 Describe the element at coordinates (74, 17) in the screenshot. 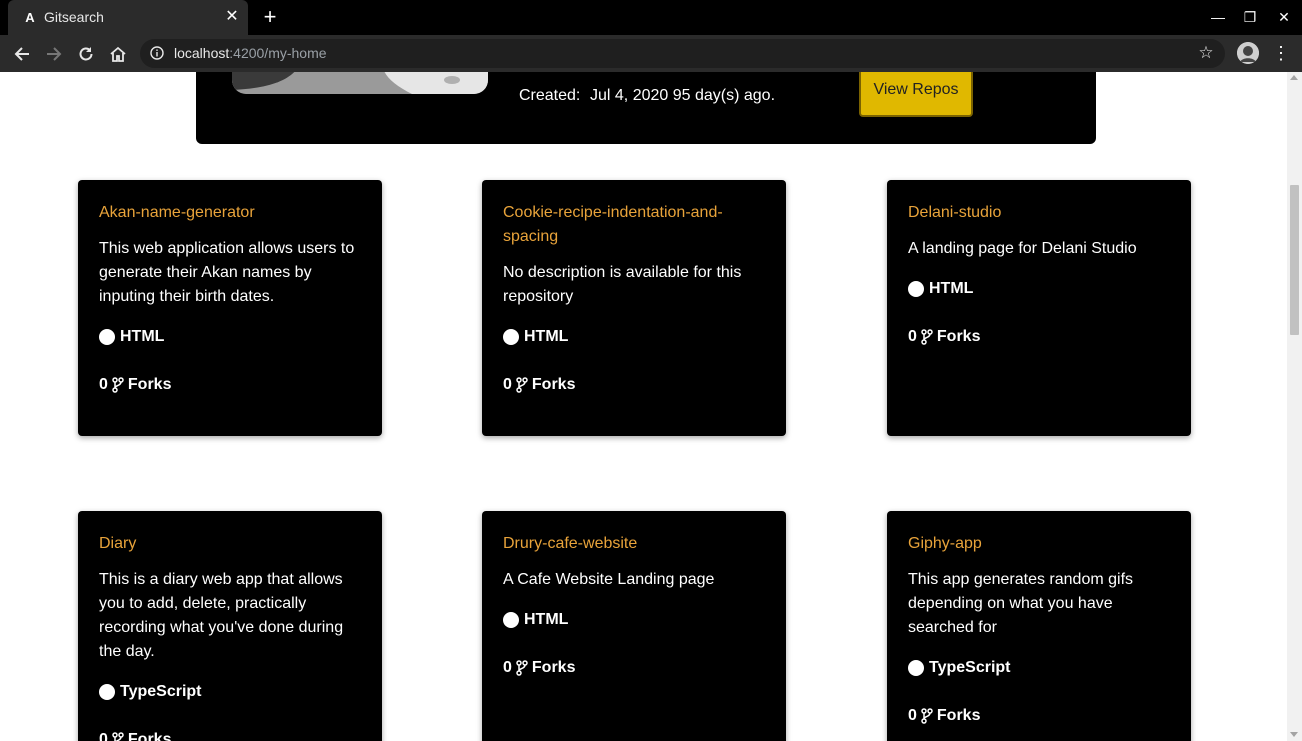

I see `tab-title: Gitsearch` at that location.